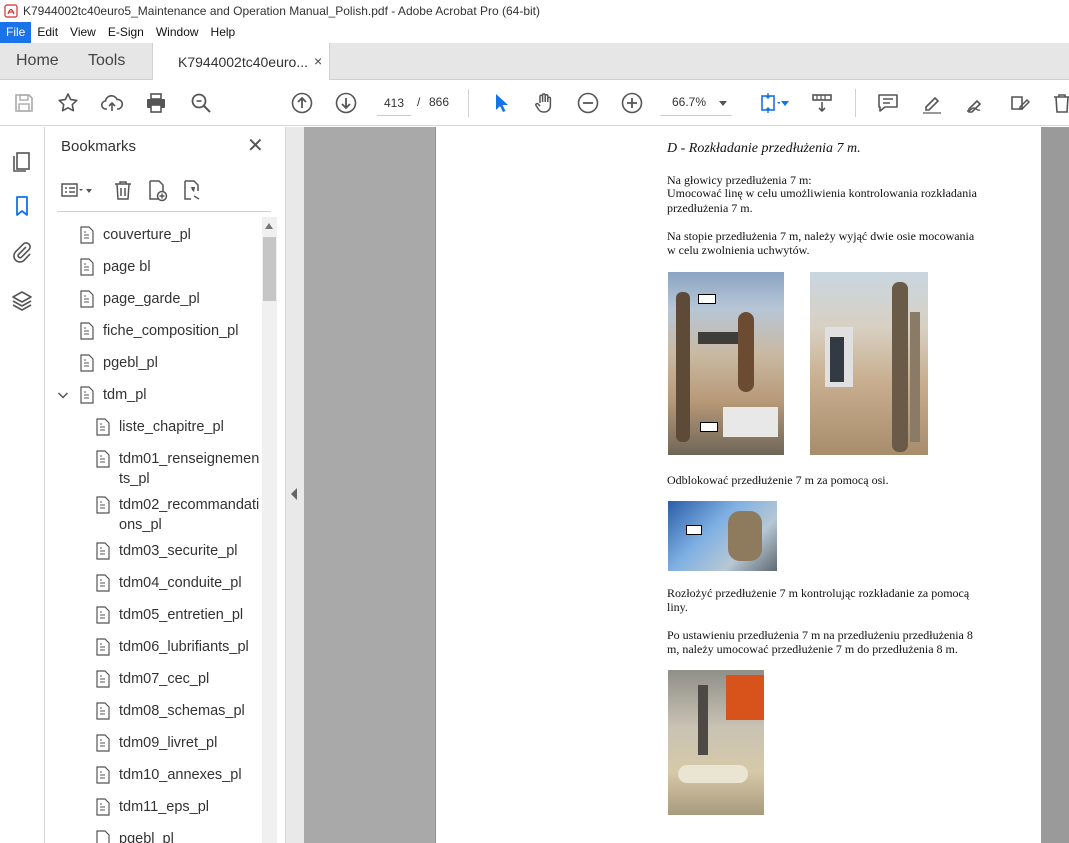  Describe the element at coordinates (164, 679) in the screenshot. I see `bookmark-label: tdm07_cec_pl` at that location.